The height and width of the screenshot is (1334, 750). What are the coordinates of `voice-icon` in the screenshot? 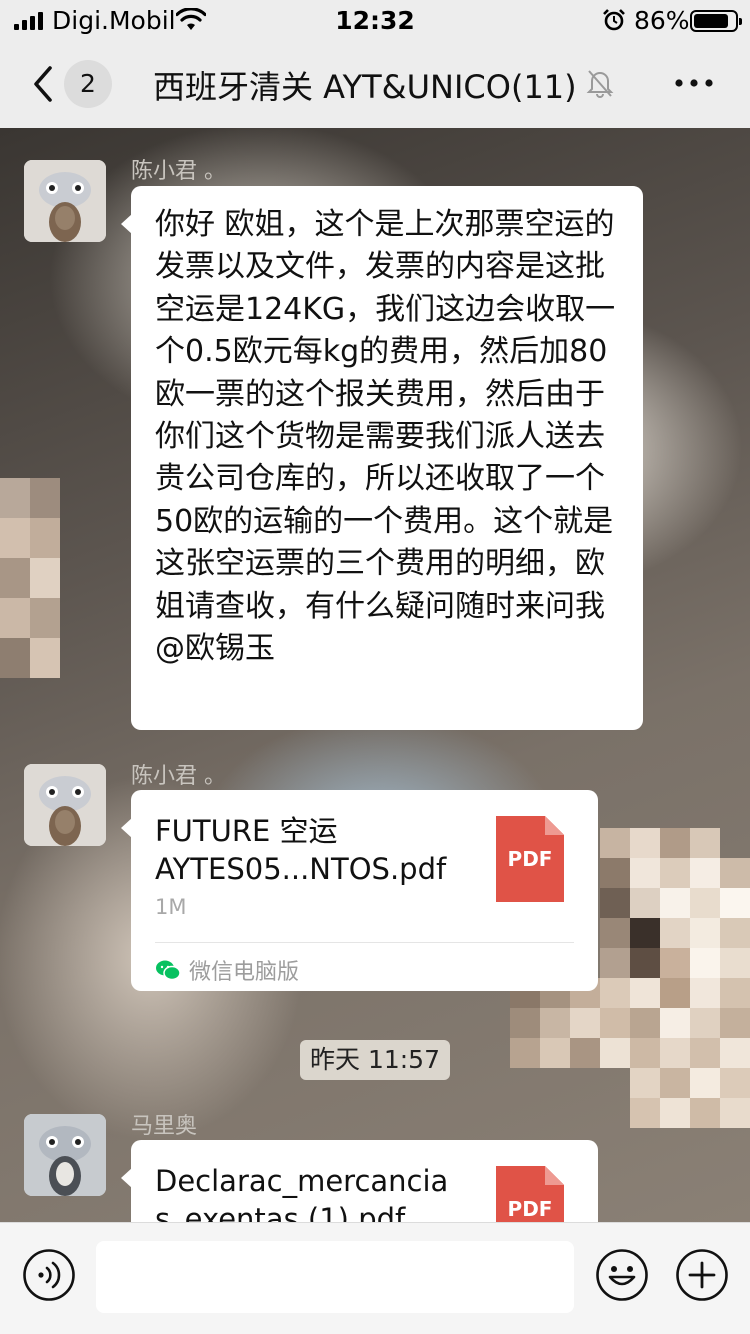 It's located at (49, 1275).